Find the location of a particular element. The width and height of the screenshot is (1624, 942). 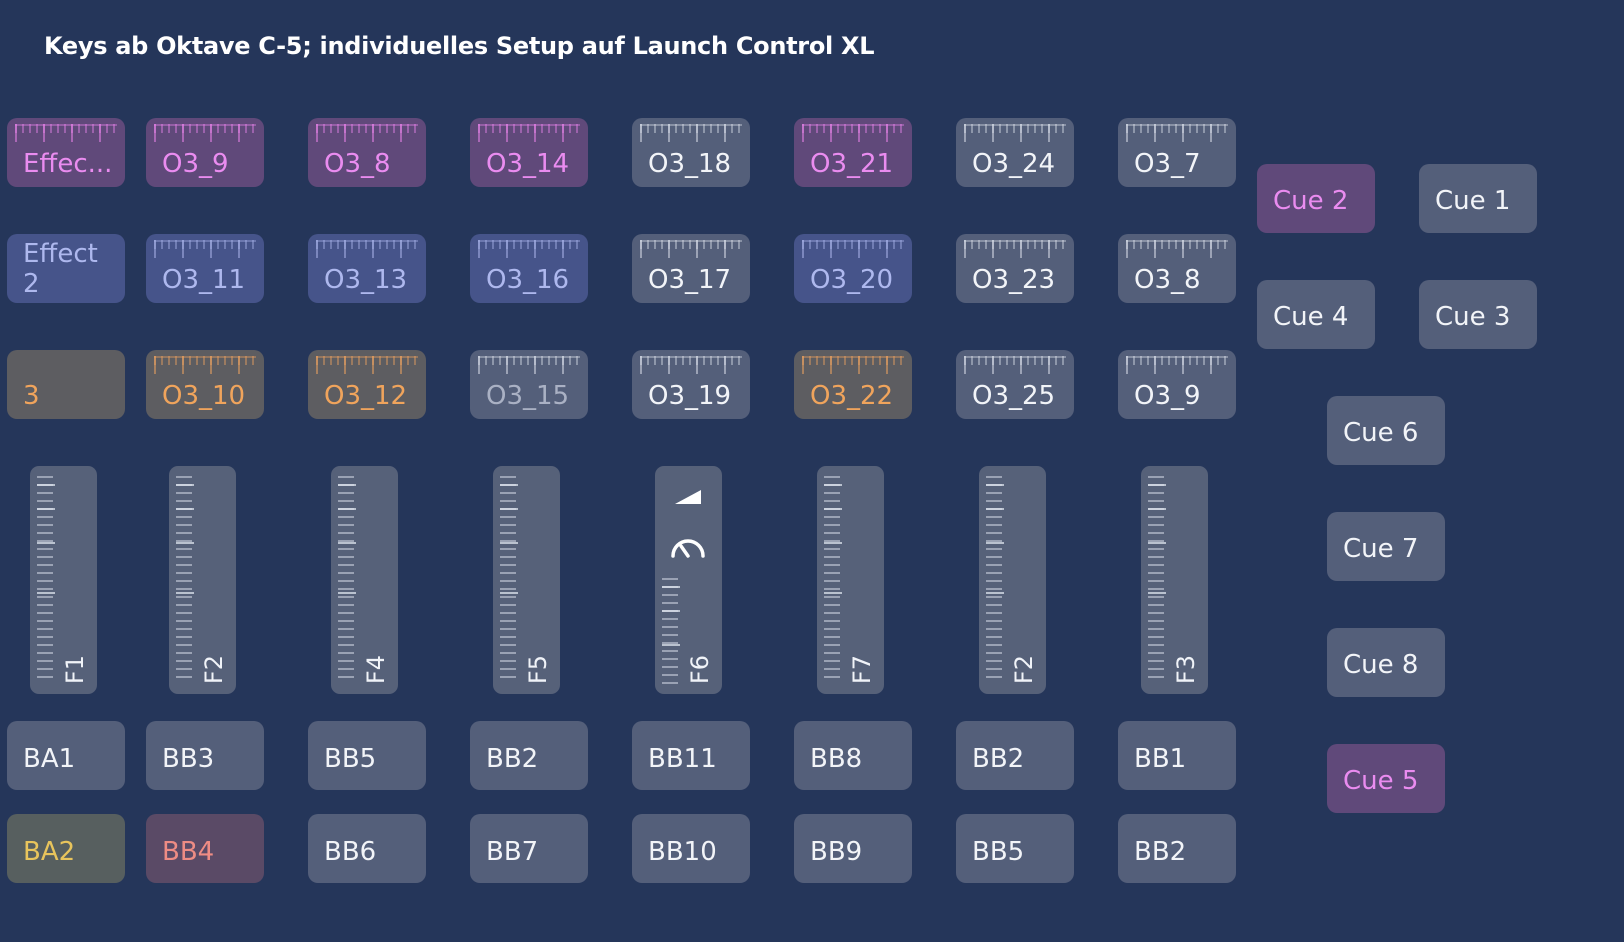

button-top-1: BA1 is located at coordinates (66, 755).